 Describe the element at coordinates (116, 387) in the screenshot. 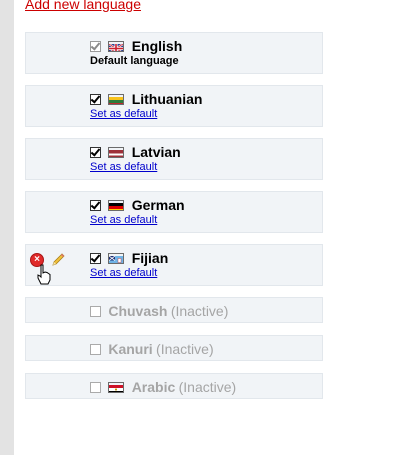

I see `egypt-flag-icon` at that location.